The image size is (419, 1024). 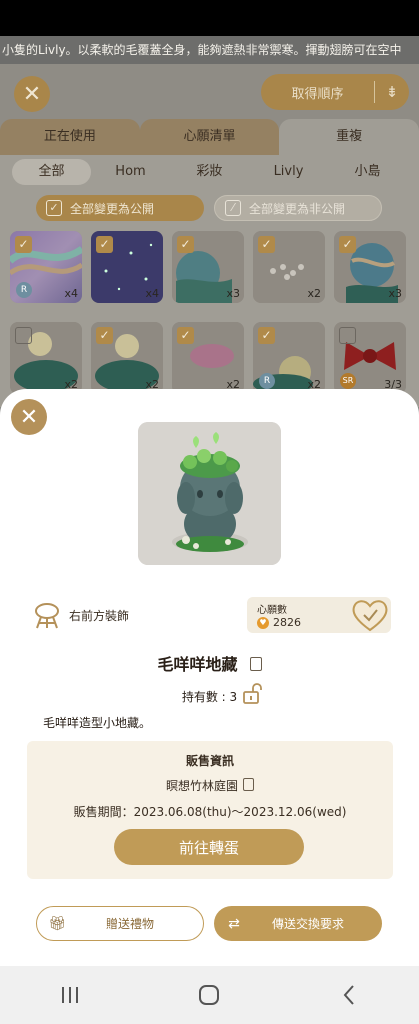 What do you see at coordinates (129, 924) in the screenshot?
I see `send-gift-label: 贈送禮物` at bounding box center [129, 924].